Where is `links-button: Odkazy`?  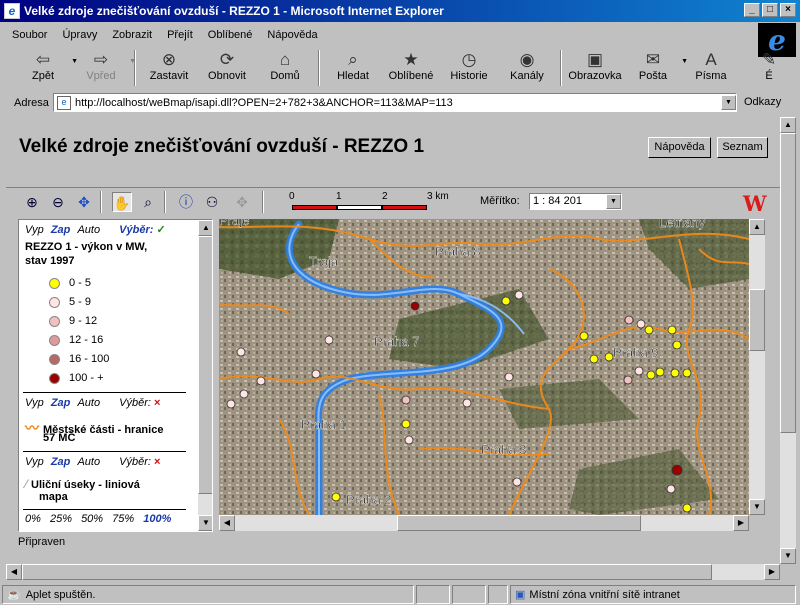 links-button: Odkazy is located at coordinates (762, 102).